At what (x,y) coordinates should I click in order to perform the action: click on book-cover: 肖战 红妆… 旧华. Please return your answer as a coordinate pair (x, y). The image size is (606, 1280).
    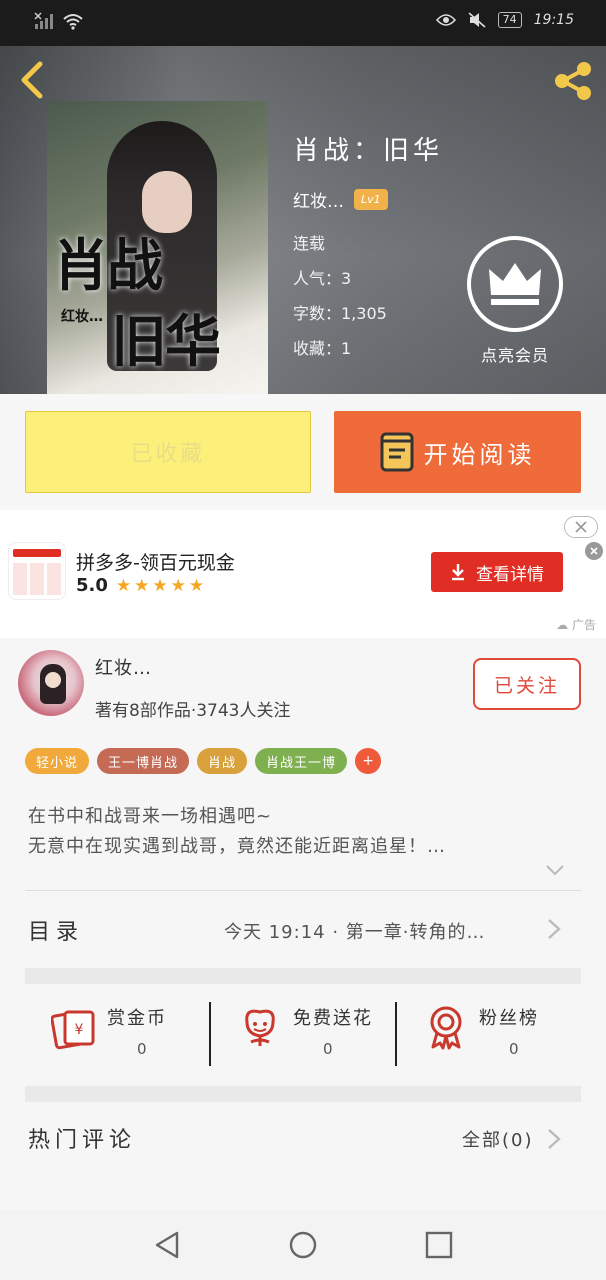
    Looking at the image, I should click on (157, 247).